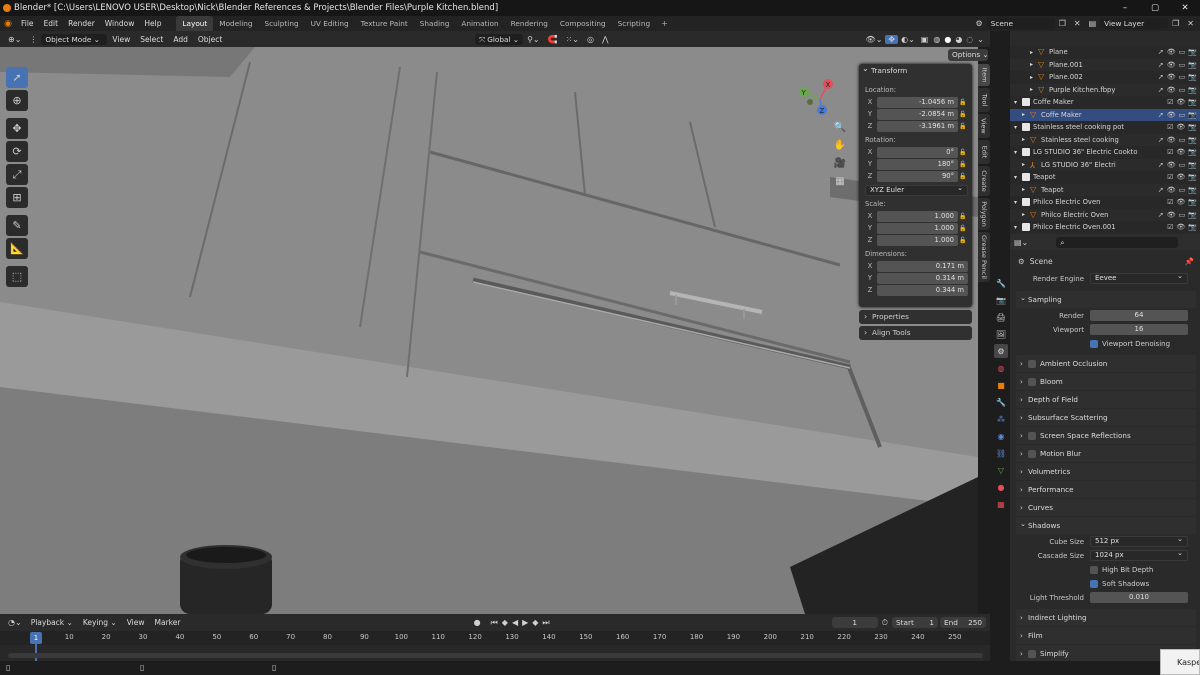  What do you see at coordinates (1105, 52) in the screenshot?
I see `outliner-row: ▸ ▽ Plane ➚ 👁 ▭ 📷` at bounding box center [1105, 52].